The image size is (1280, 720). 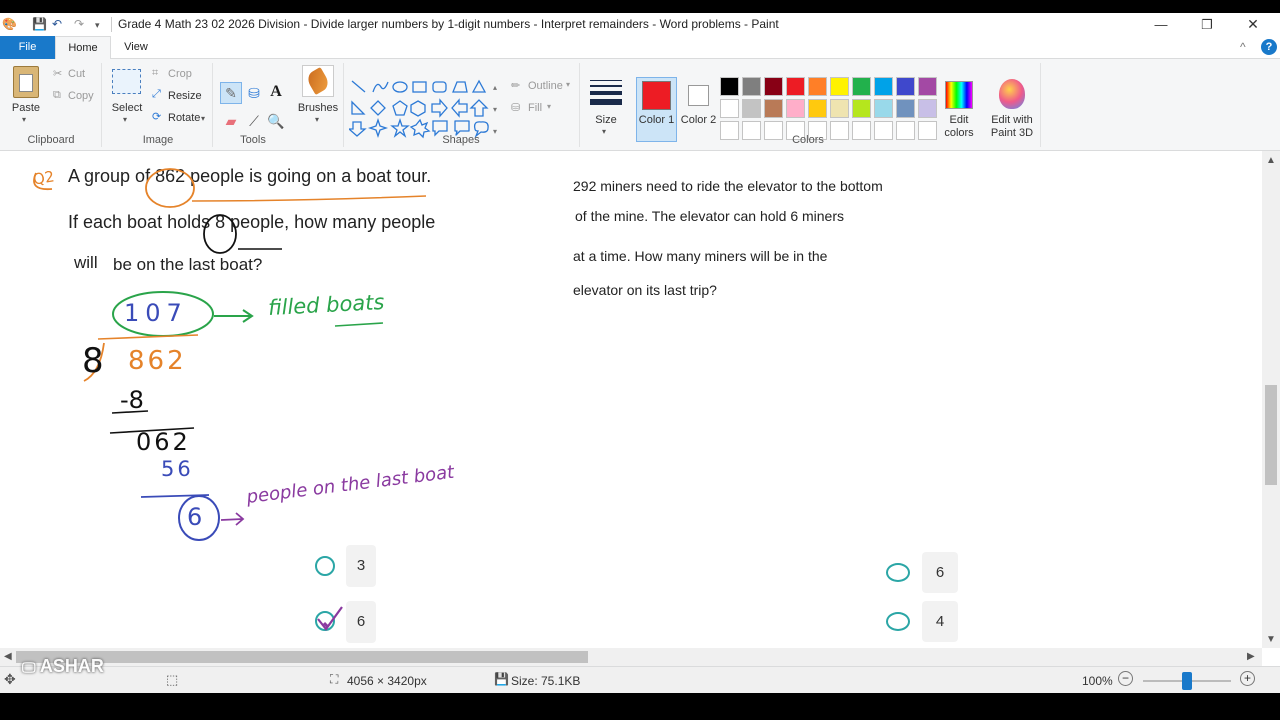 What do you see at coordinates (24, 119) in the screenshot?
I see `paste-dropdown-icon: ▾` at bounding box center [24, 119].